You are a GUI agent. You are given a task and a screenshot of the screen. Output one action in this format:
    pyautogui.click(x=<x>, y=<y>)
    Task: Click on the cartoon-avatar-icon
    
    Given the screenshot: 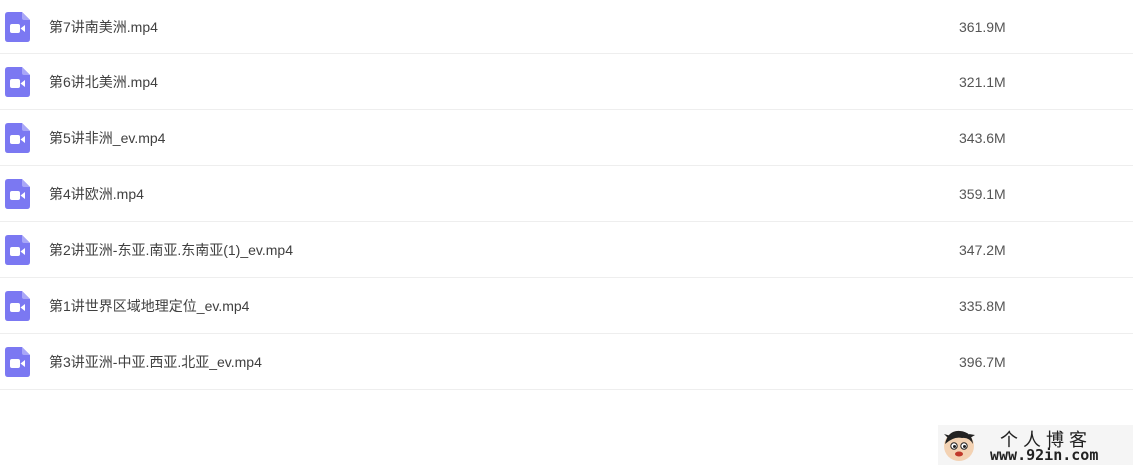 What is the action you would take?
    pyautogui.click(x=959, y=445)
    